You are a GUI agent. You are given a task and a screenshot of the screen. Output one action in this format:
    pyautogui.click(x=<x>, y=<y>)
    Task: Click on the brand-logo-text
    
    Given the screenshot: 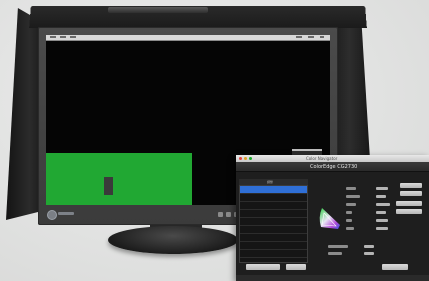 What is the action you would take?
    pyautogui.click(x=66, y=213)
    